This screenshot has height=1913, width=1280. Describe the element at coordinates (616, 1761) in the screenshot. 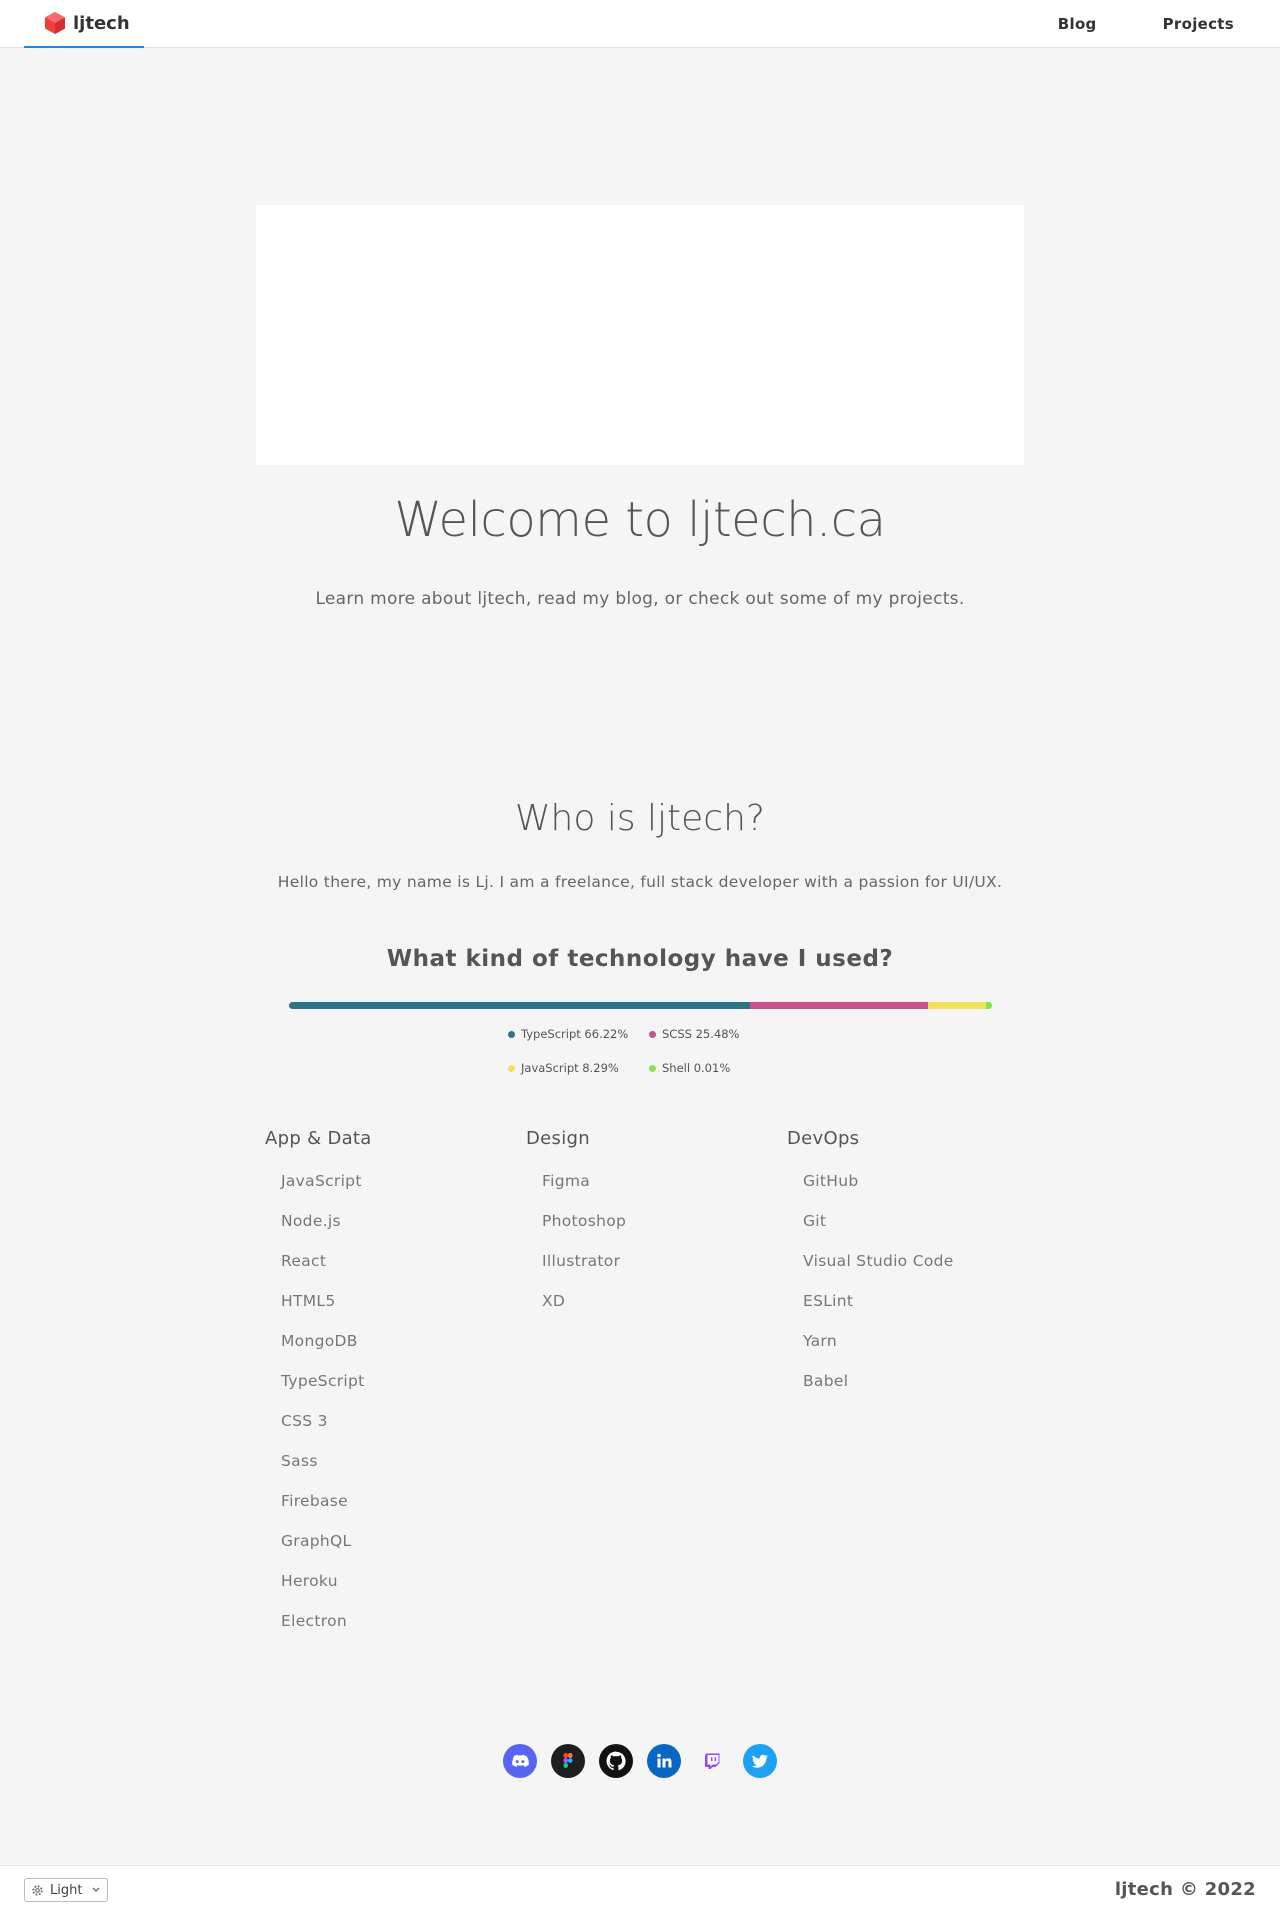

I see `github-icon` at that location.